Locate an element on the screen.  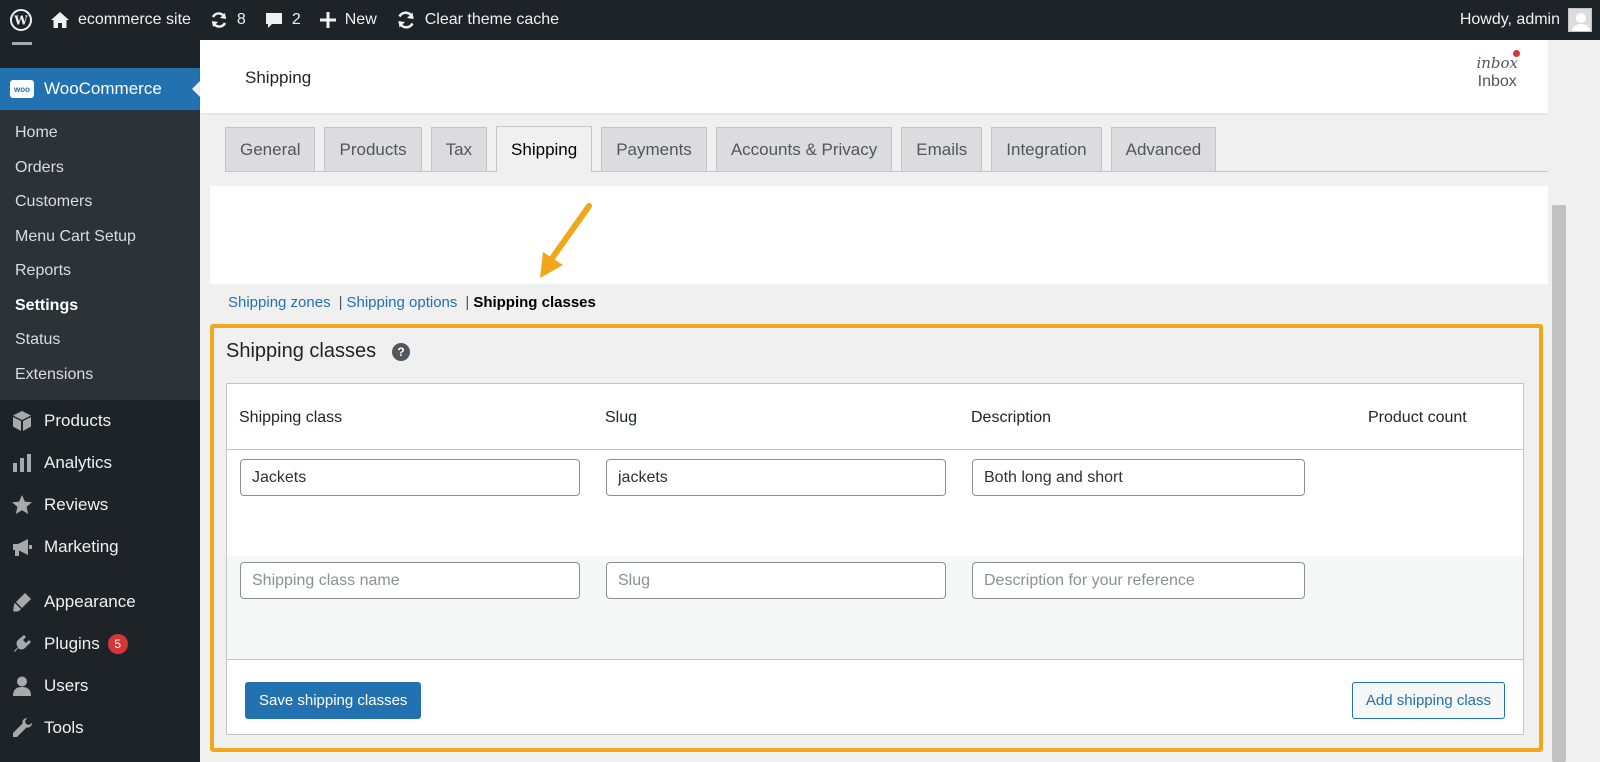
account-menu: Howdy, admin is located at coordinates (1525, 20).